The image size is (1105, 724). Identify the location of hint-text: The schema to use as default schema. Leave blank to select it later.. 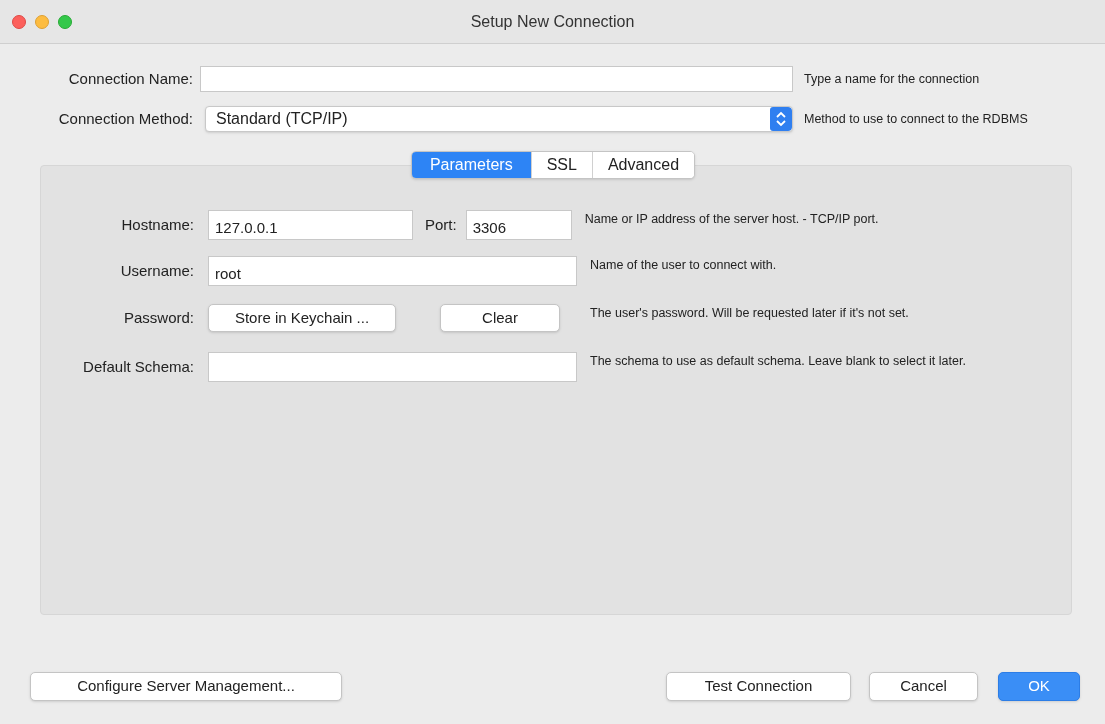
(778, 361).